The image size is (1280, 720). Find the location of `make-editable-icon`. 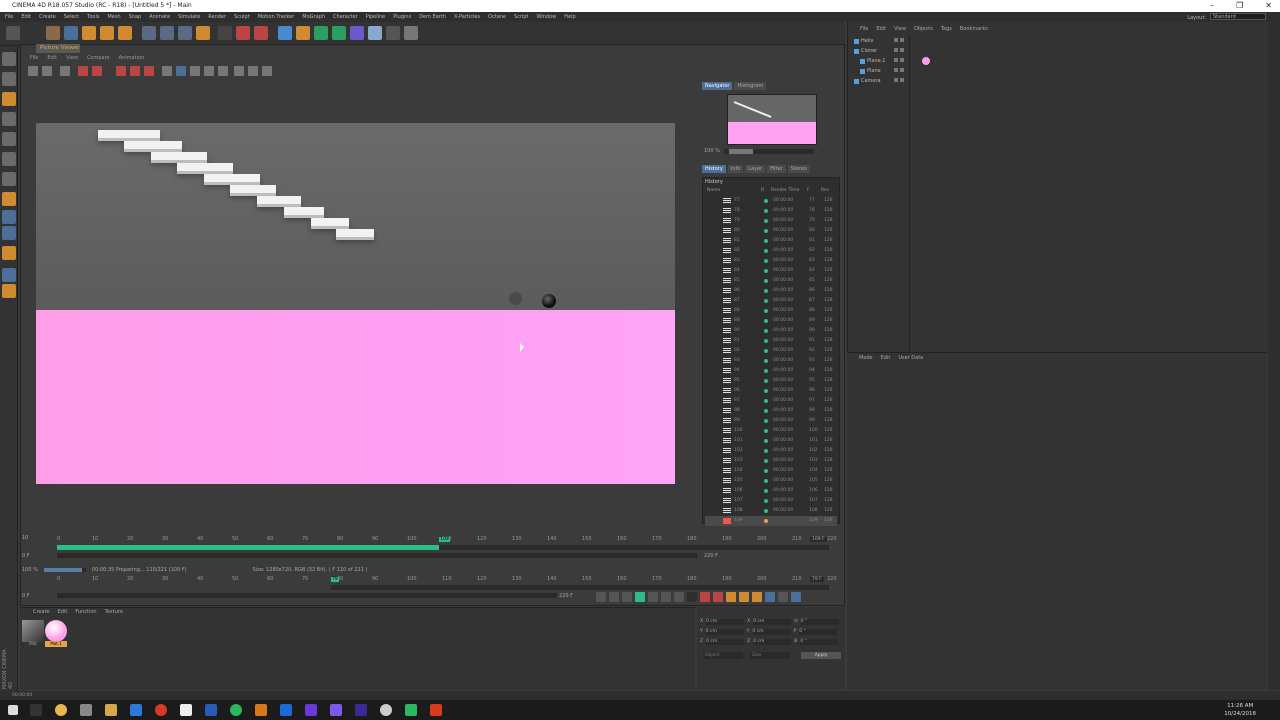

make-editable-icon is located at coordinates (9, 59).